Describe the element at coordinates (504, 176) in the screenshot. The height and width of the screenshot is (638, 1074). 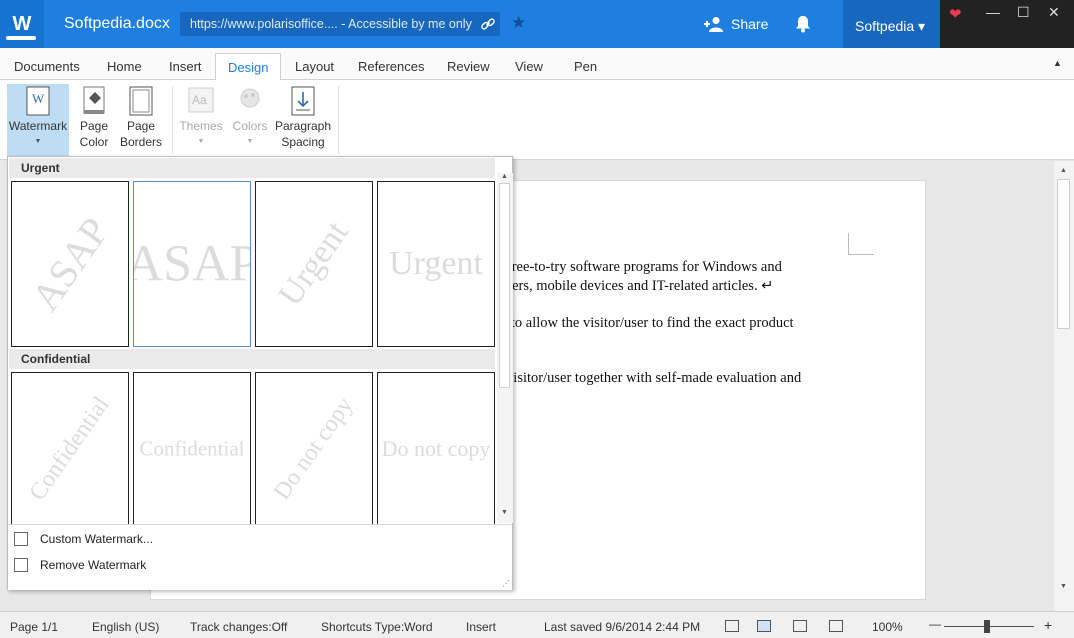
I see `gallery-scroll-up-arrow: ▲` at that location.